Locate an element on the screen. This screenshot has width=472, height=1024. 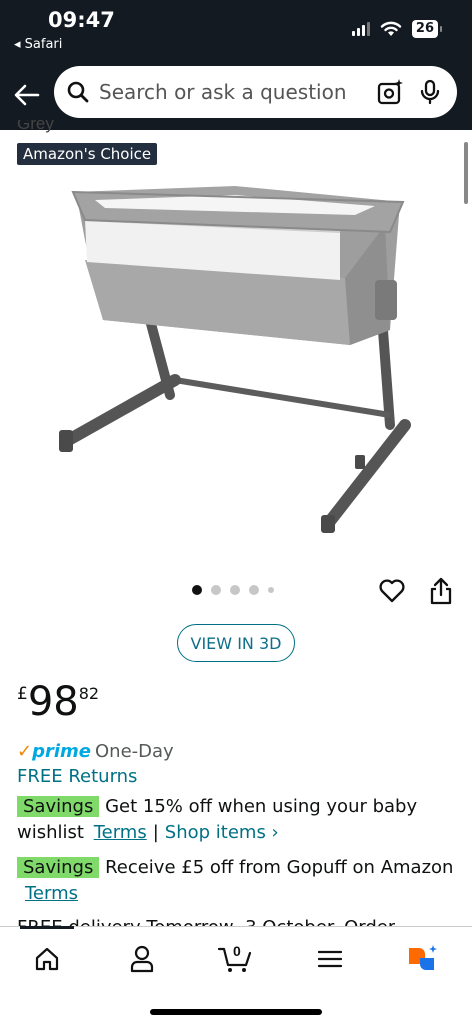
price-fraction: 82 is located at coordinates (89, 693).